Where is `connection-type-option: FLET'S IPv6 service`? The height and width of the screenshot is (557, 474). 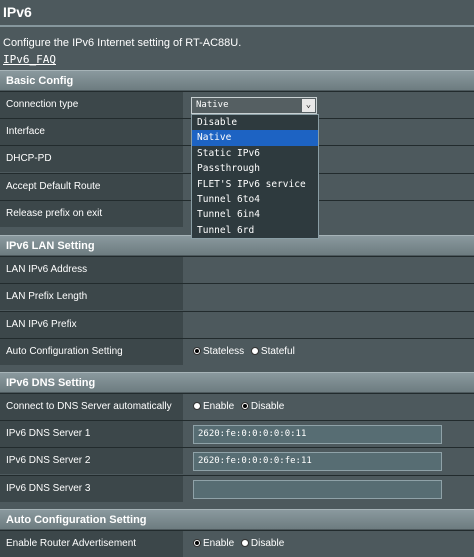
connection-type-option: FLET'S IPv6 service is located at coordinates (255, 184).